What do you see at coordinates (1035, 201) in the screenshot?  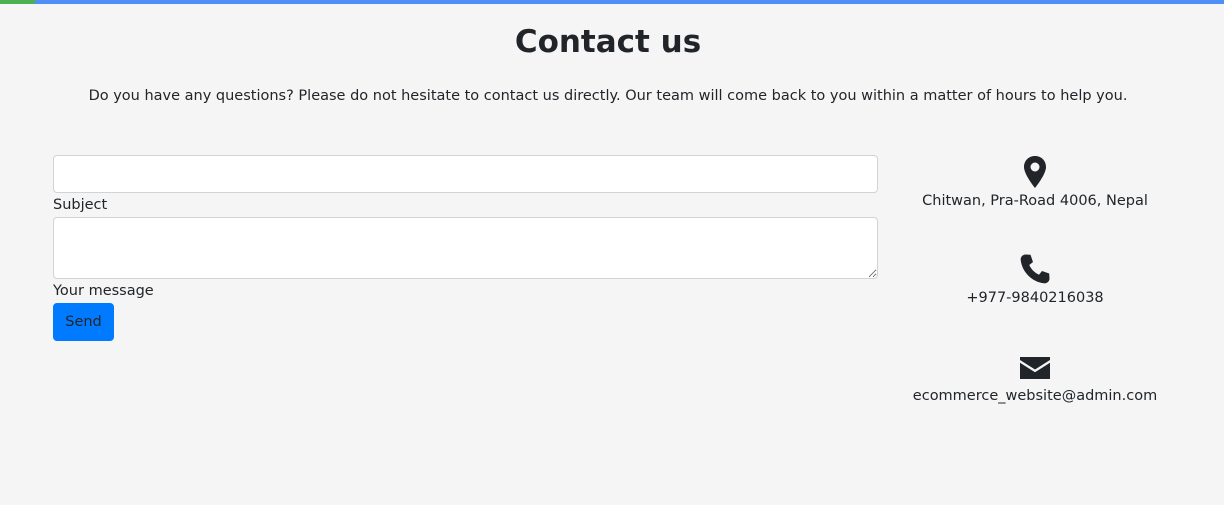 I see `address-text: Chitwan, Pra-Road 4006, Nepal` at bounding box center [1035, 201].